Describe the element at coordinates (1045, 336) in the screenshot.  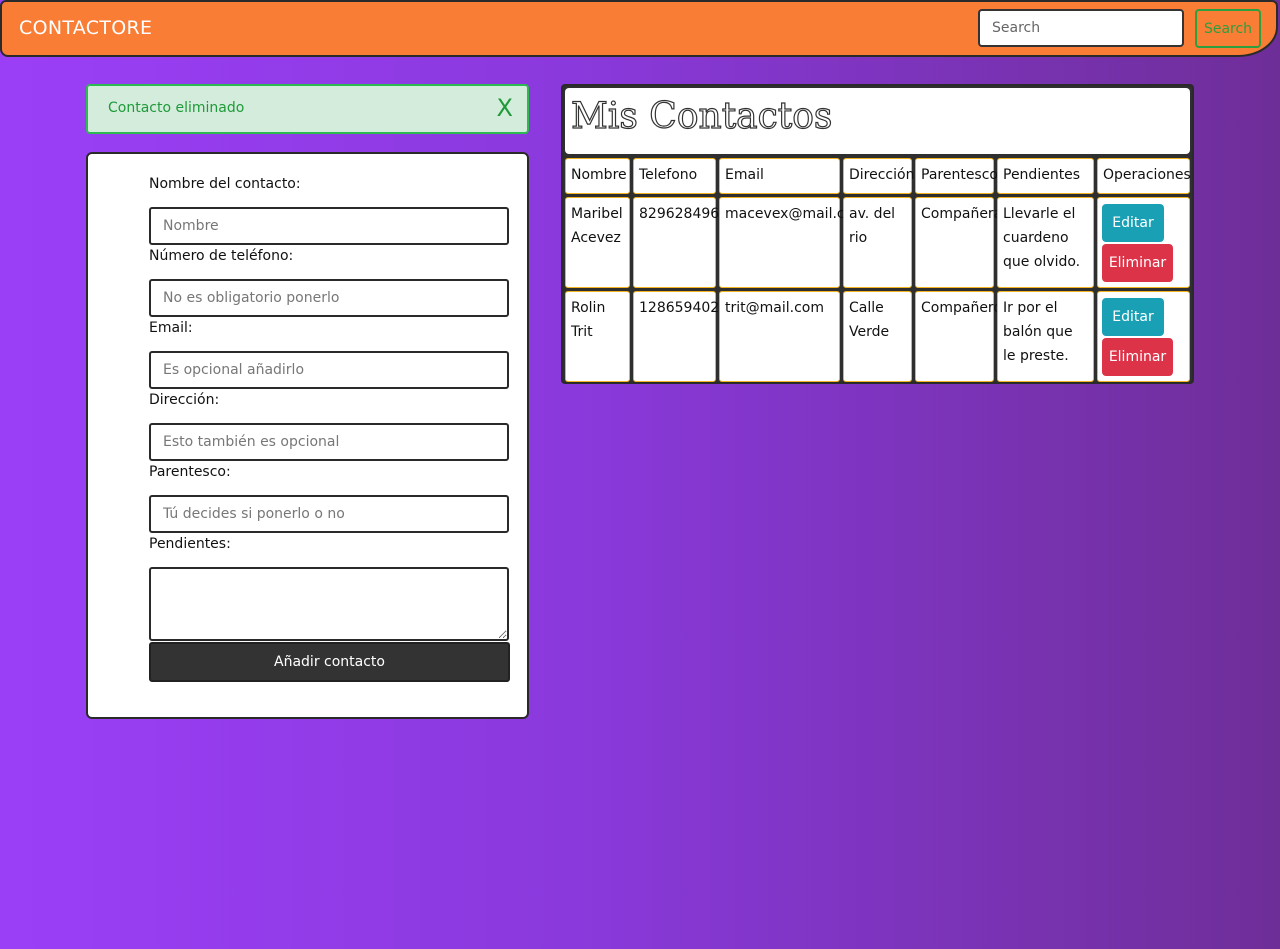
I see `cell-pending: Ir por el balón que le preste.` at that location.